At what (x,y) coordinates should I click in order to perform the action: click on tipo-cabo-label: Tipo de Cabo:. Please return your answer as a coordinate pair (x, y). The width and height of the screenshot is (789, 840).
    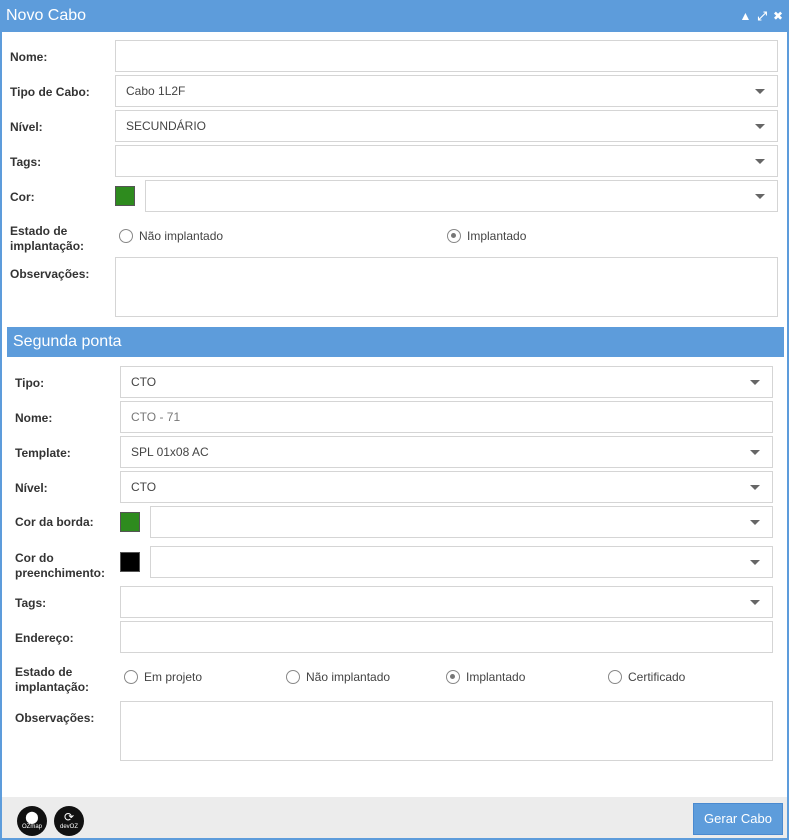
    Looking at the image, I should click on (50, 92).